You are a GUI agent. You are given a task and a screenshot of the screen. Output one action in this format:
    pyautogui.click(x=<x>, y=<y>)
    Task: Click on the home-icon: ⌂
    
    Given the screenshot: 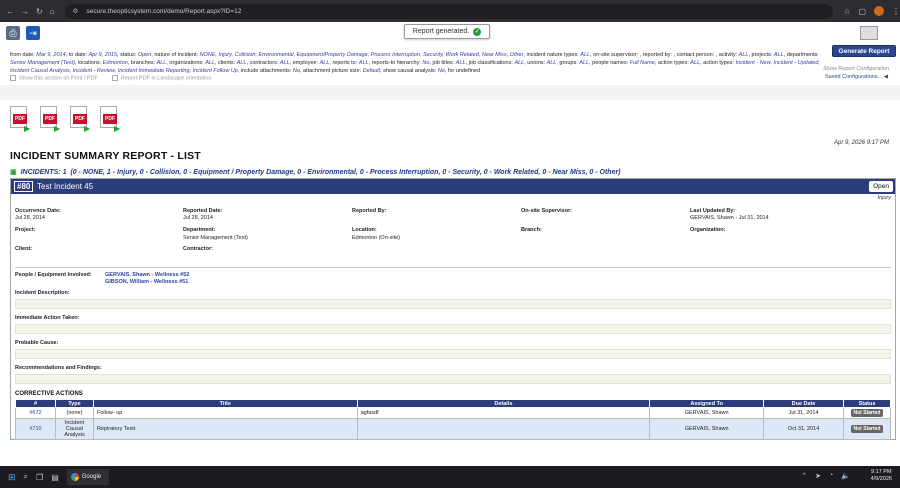 What is the action you would take?
    pyautogui.click(x=52, y=11)
    